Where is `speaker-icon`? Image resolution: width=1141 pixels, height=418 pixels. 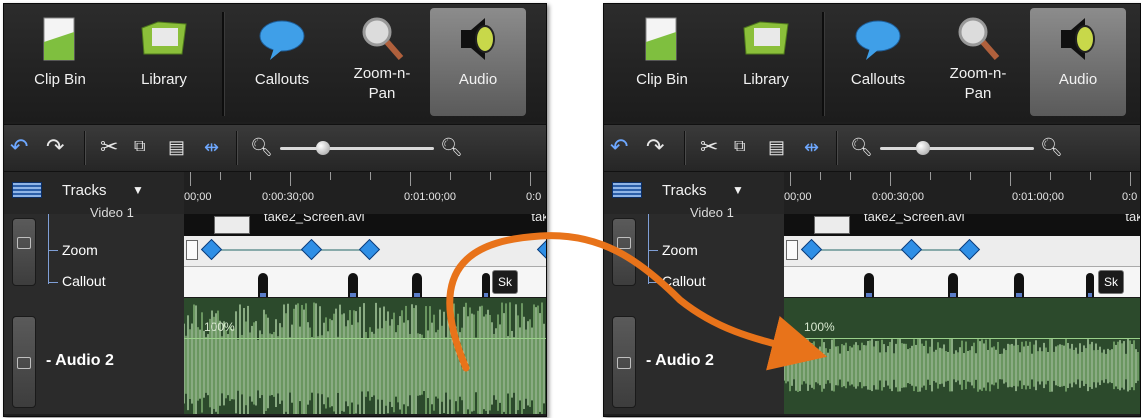
speaker-icon is located at coordinates (1078, 39).